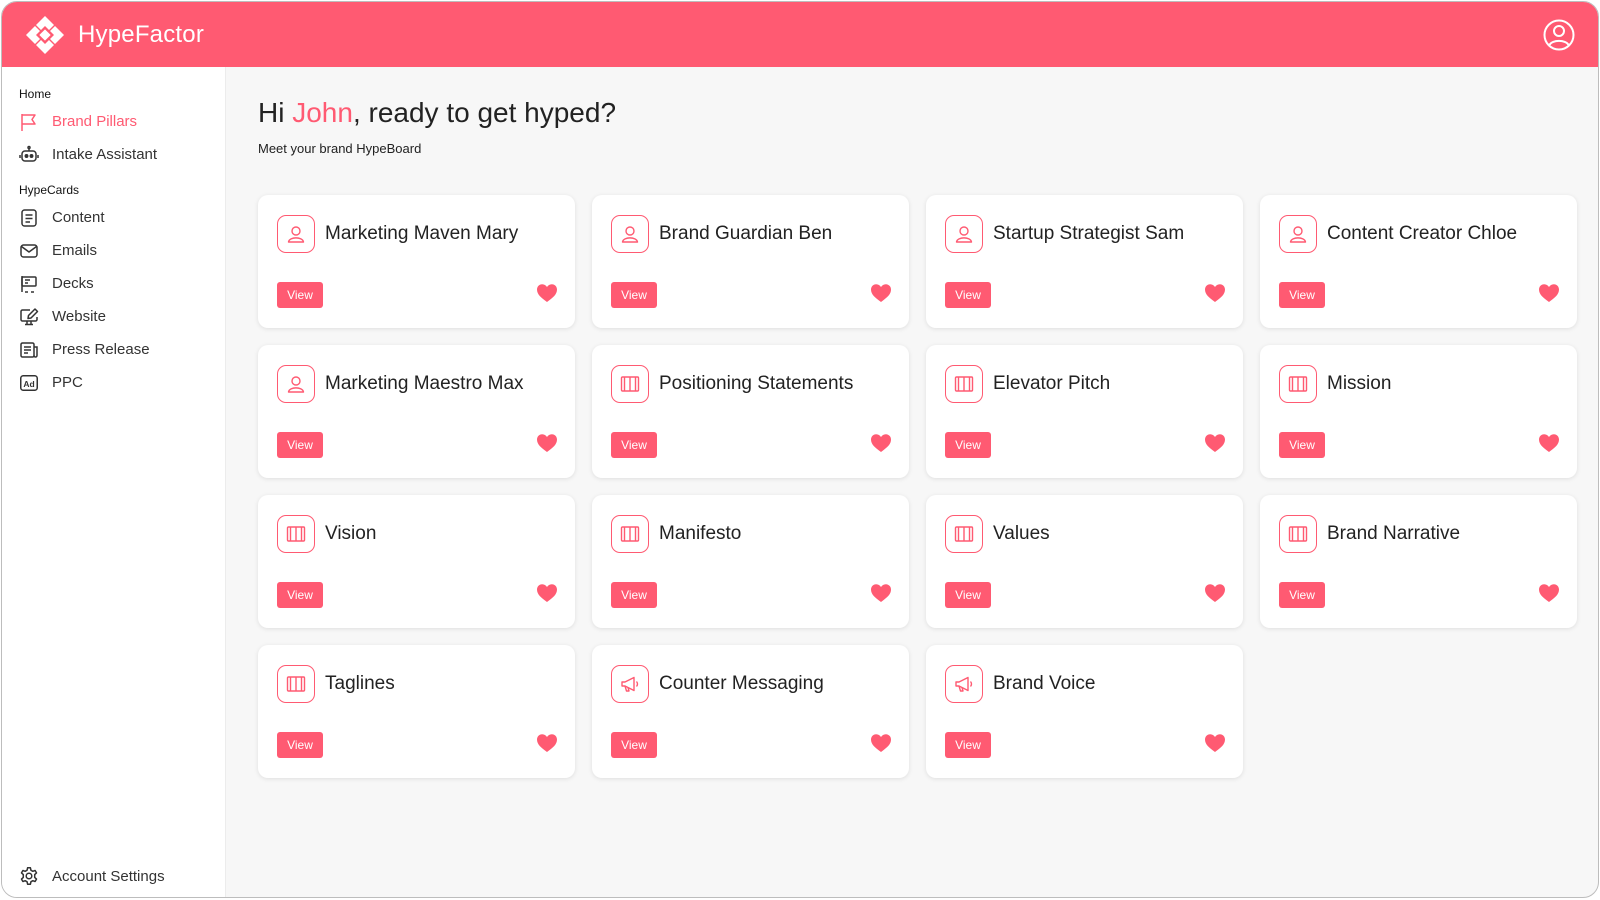 The height and width of the screenshot is (900, 1600). I want to click on hypecard-brand-narrative: Brand Narrative View, so click(1418, 561).